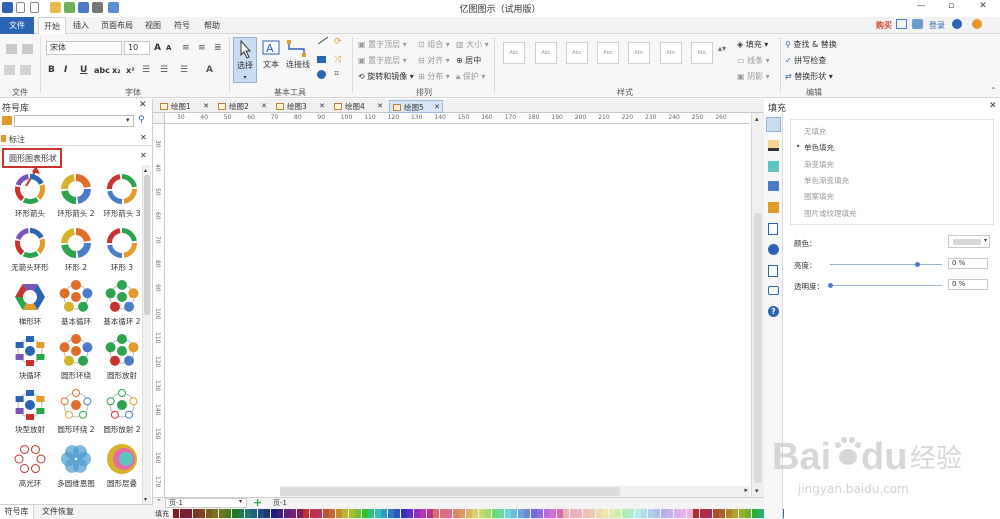 The width and height of the screenshot is (1000, 519). Describe the element at coordinates (826, 180) in the screenshot. I see `fill-option: 单色渐变填充` at that location.